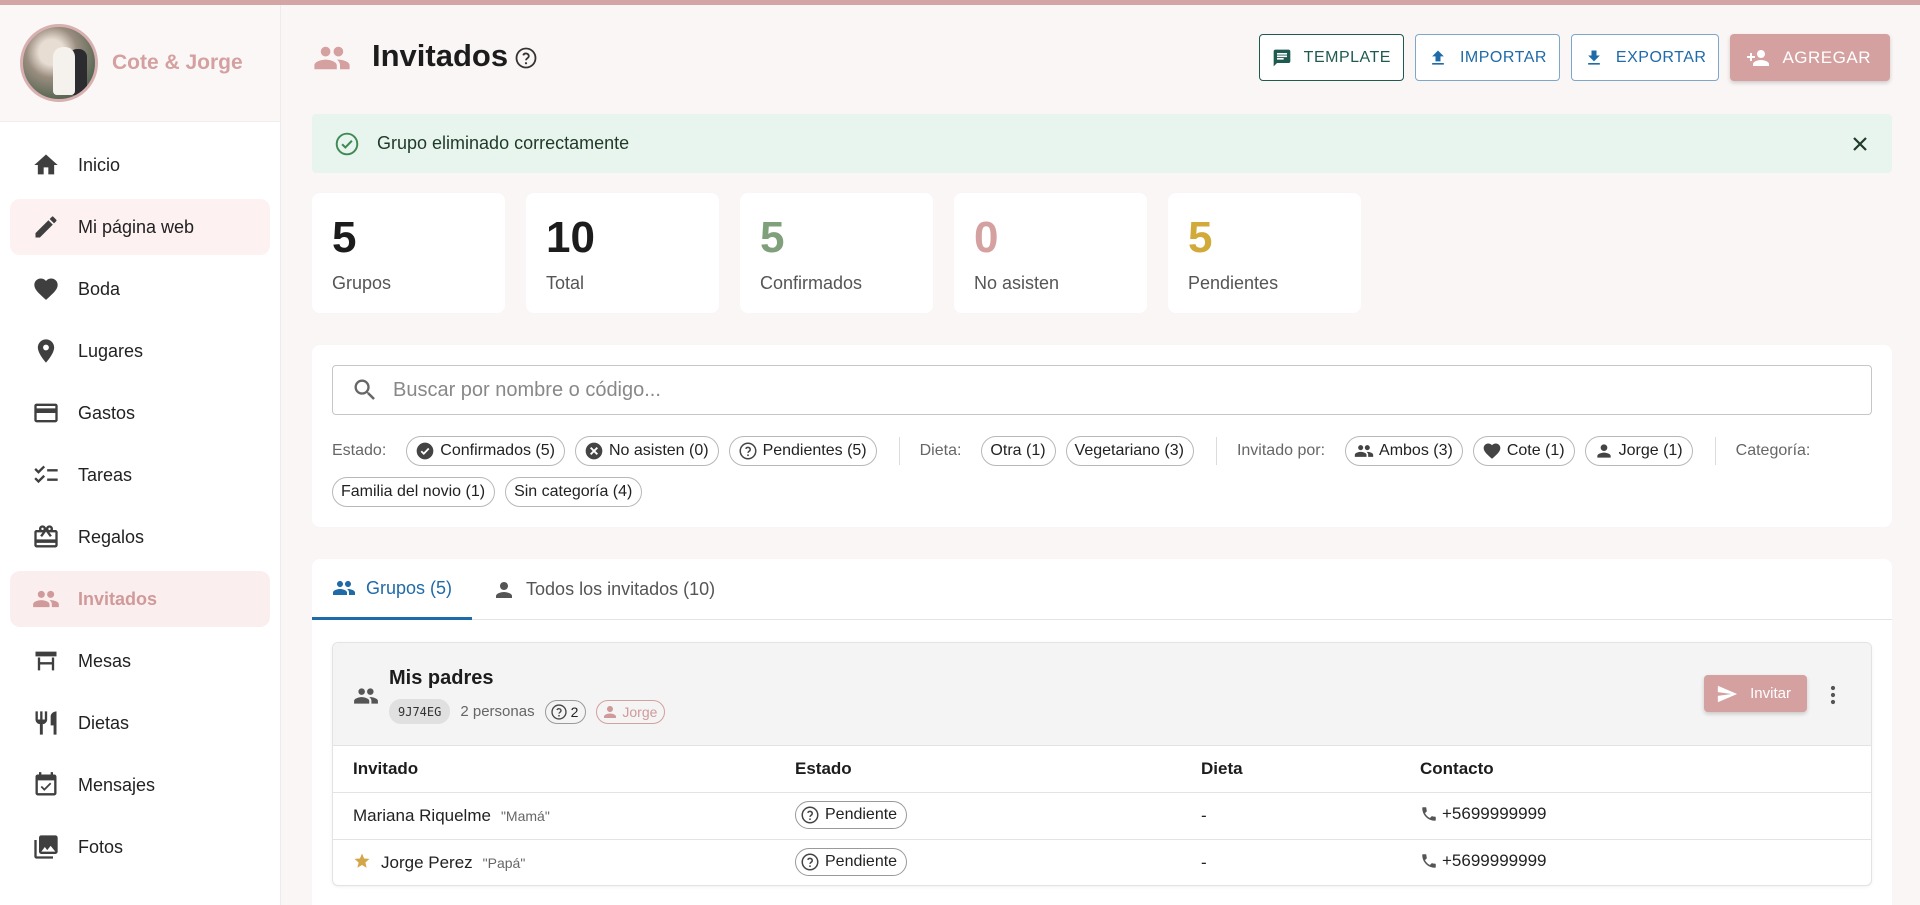 Image resolution: width=1920 pixels, height=905 pixels. What do you see at coordinates (140, 165) in the screenshot?
I see `sidebar-item-inicio: Inicio` at bounding box center [140, 165].